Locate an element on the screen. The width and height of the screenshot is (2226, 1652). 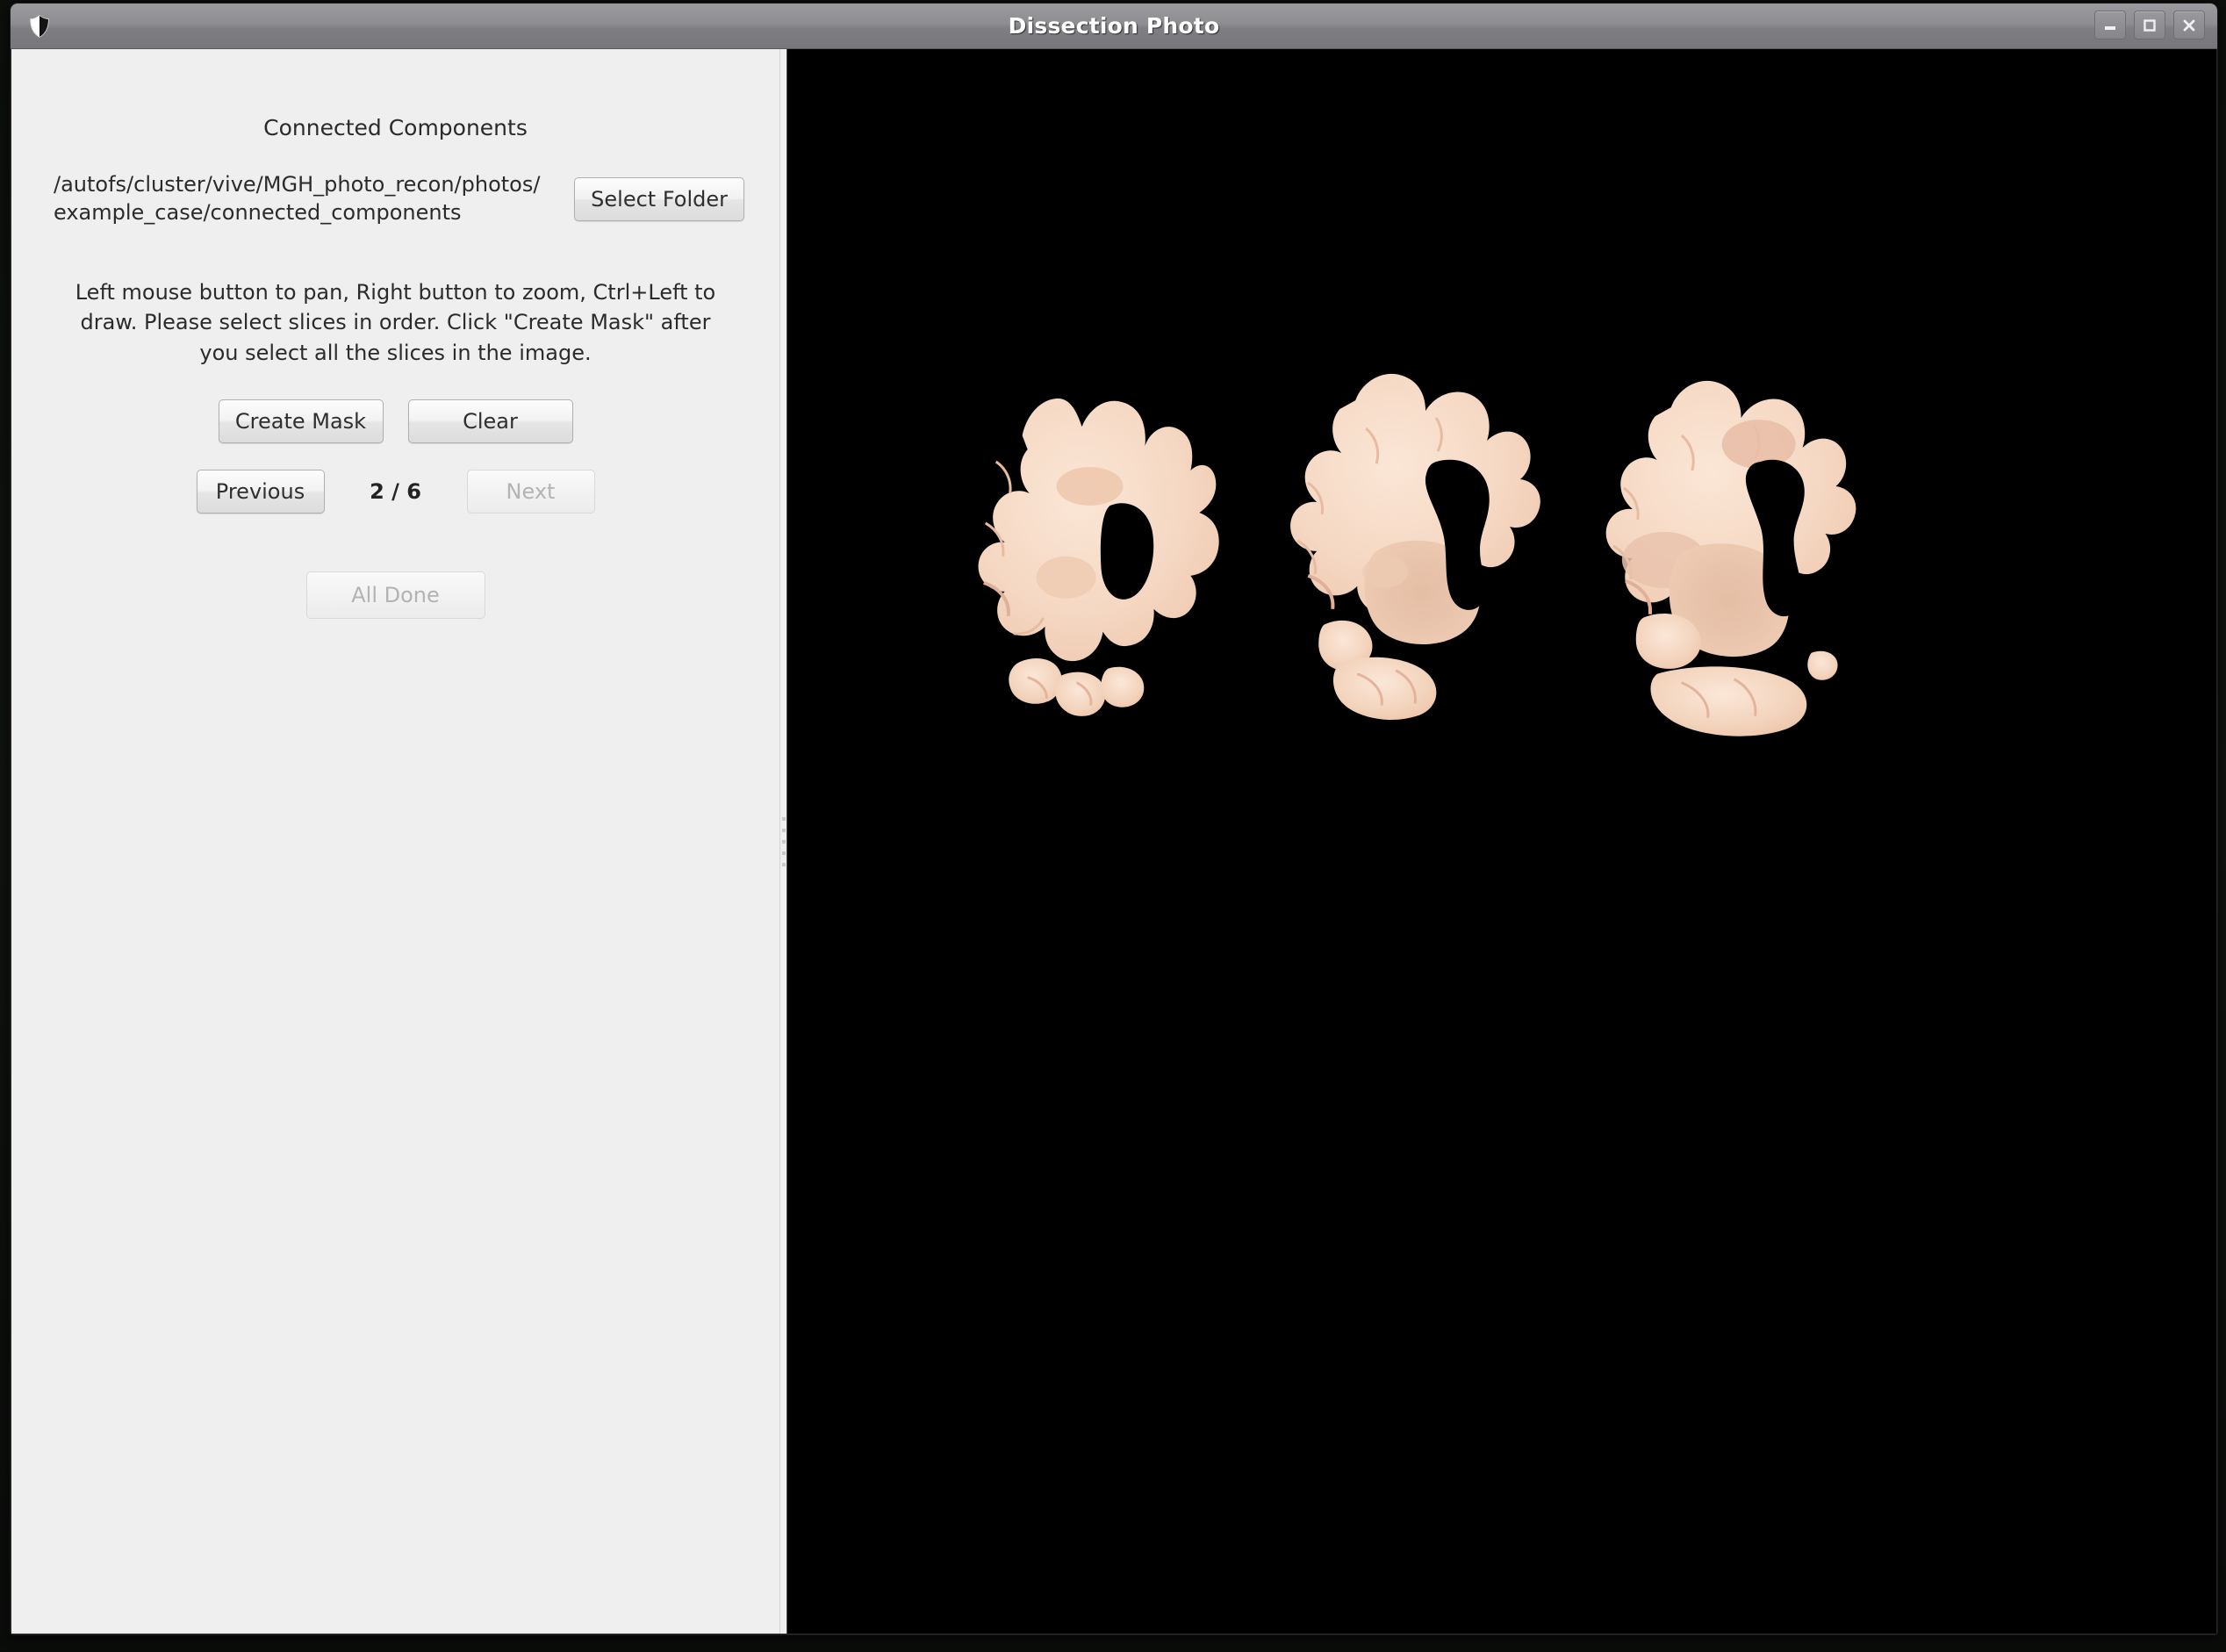
all-done-row: All Done is located at coordinates (395, 595).